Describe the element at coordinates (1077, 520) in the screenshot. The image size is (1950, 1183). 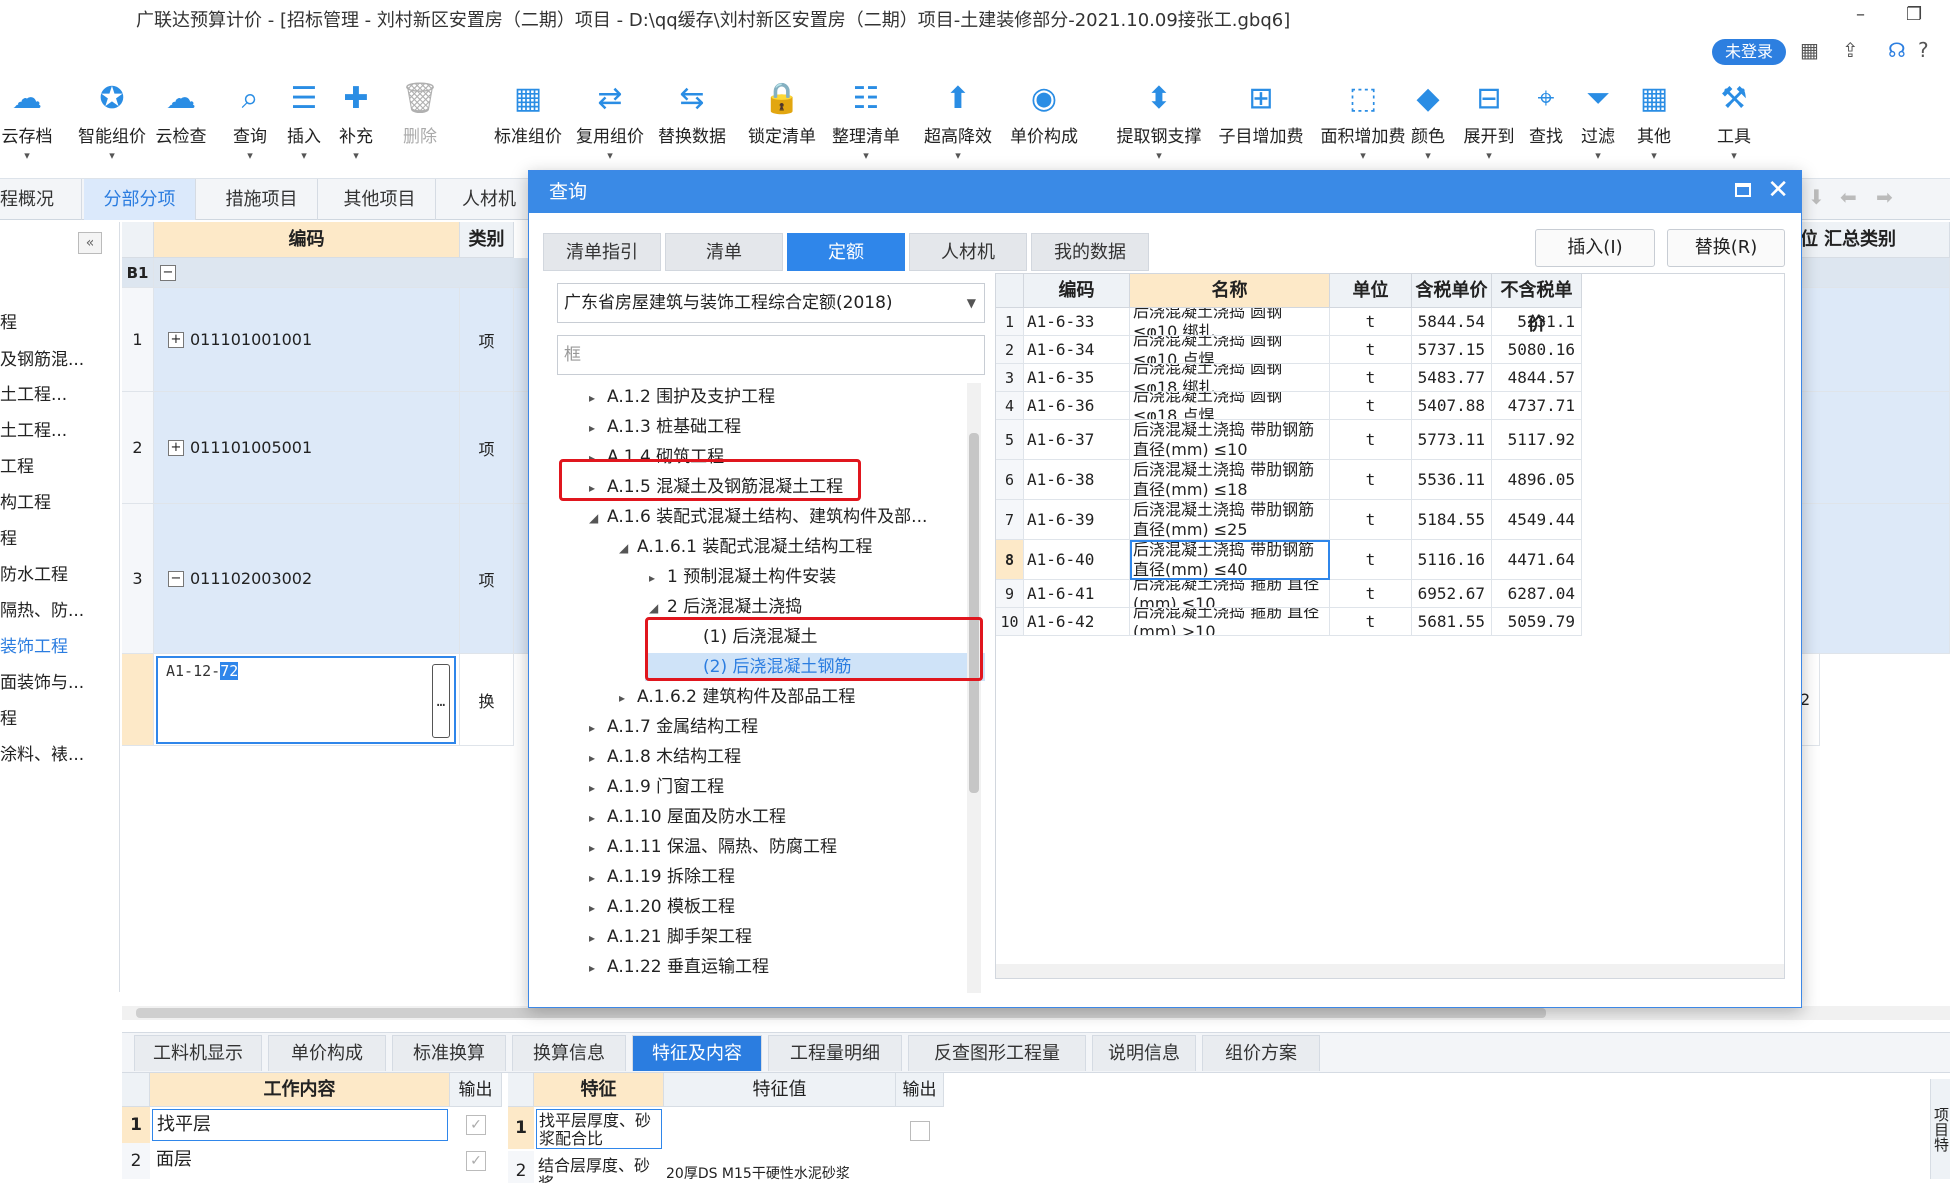
I see `quota-code: A1-6-39` at that location.